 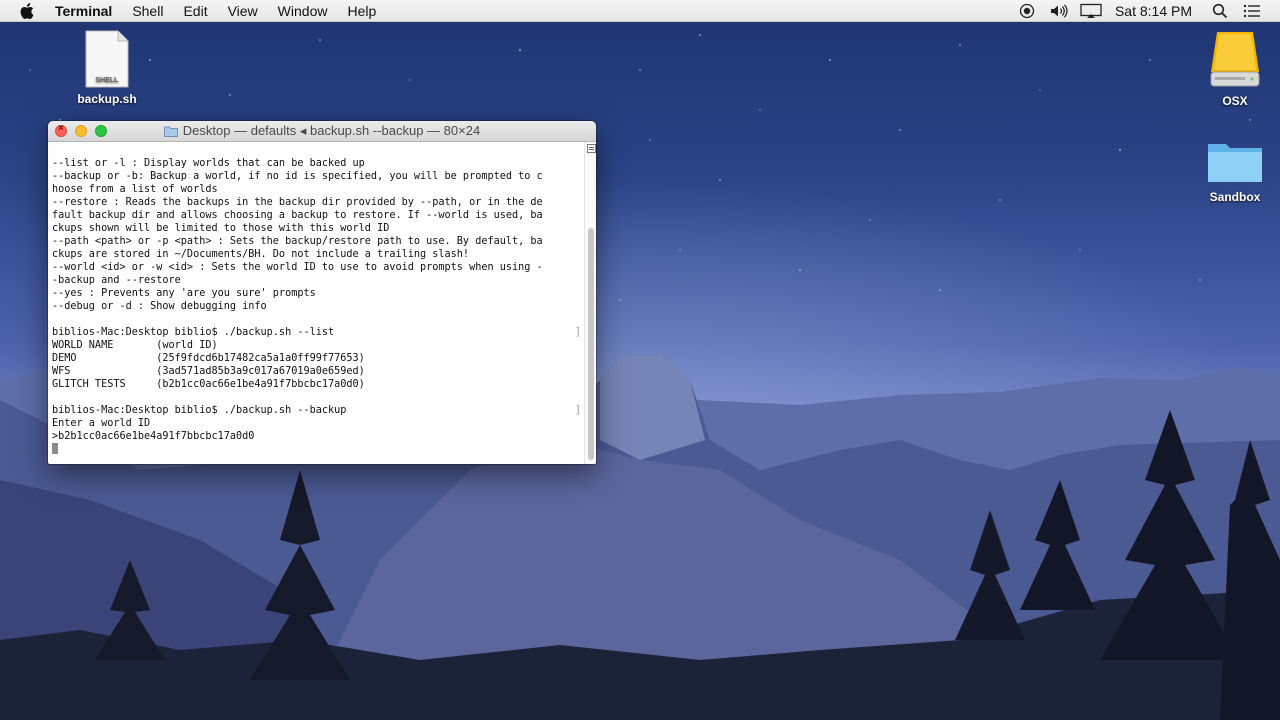 I want to click on display-icon, so click(x=1091, y=11).